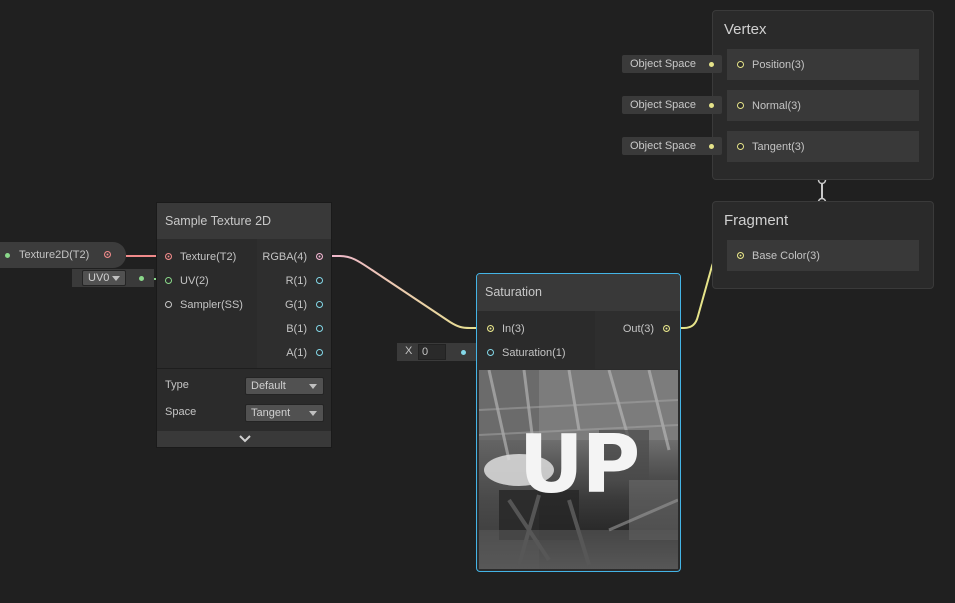  What do you see at coordinates (271, 413) in the screenshot?
I see `space-dropdown-value: Tangent` at bounding box center [271, 413].